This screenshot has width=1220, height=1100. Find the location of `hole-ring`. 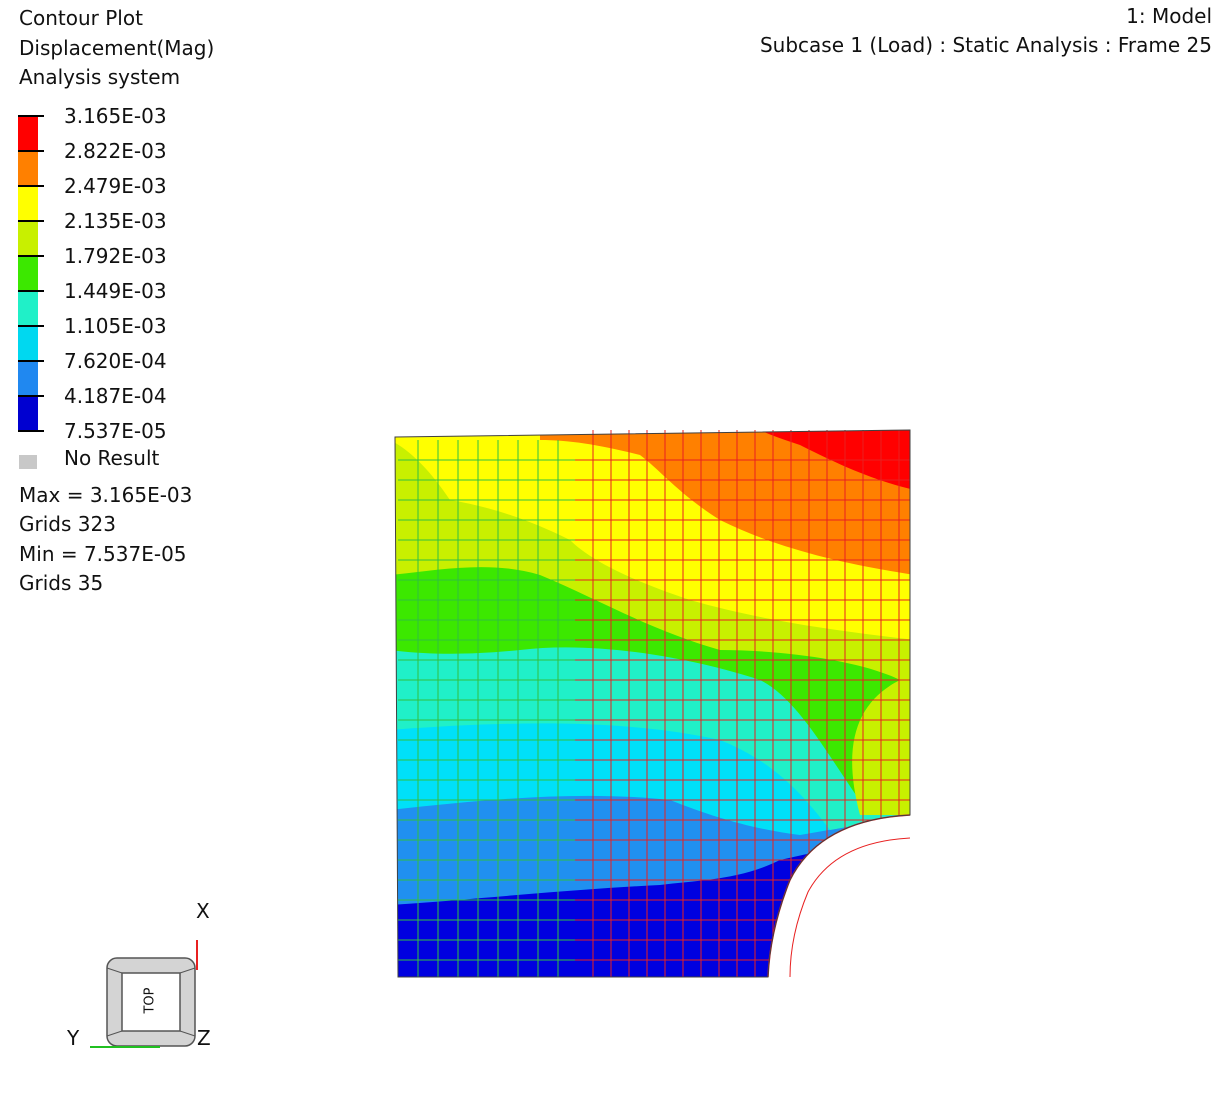

hole-ring is located at coordinates (850, 907).